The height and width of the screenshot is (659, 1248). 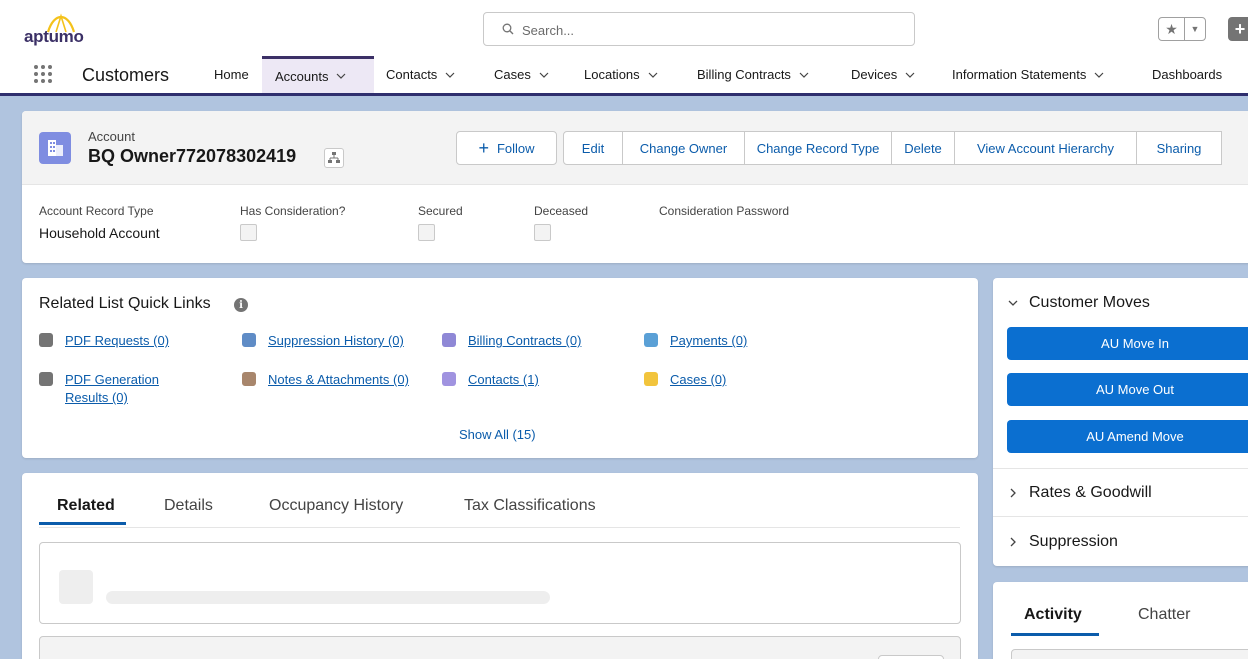 I want to click on nav-item-dashboards: Dashboards, so click(x=1187, y=74).